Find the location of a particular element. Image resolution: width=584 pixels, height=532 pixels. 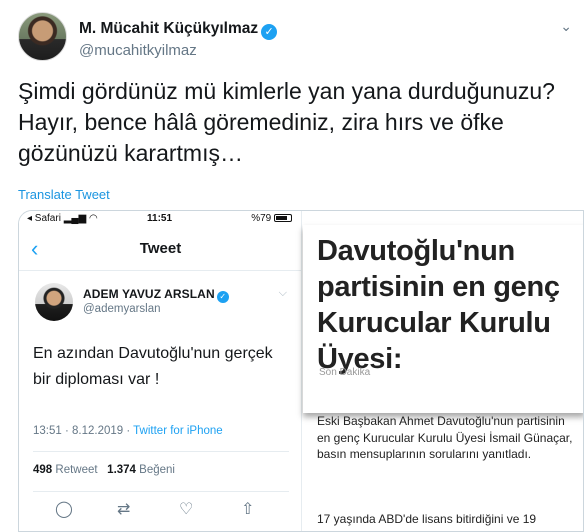

like-count: 1.374 is located at coordinates (121, 470).